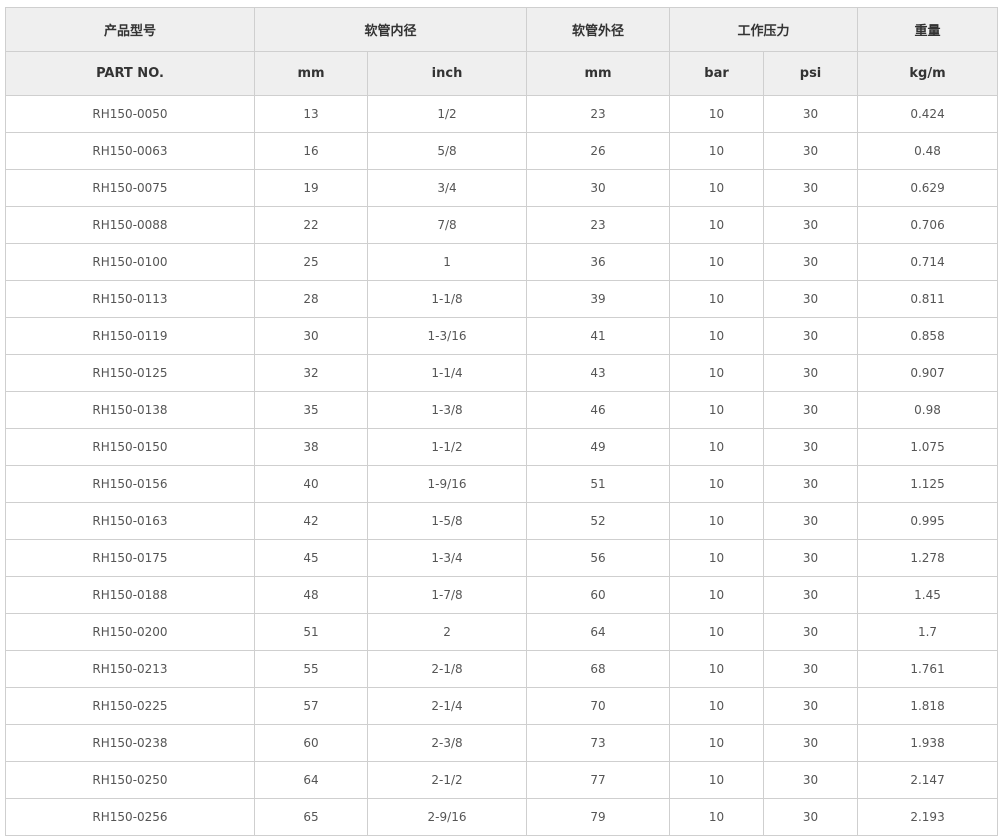  I want to click on cell-part-no: RH150-0163, so click(130, 521).